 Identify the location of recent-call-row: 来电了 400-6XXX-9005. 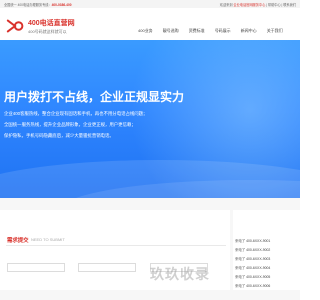
(253, 277).